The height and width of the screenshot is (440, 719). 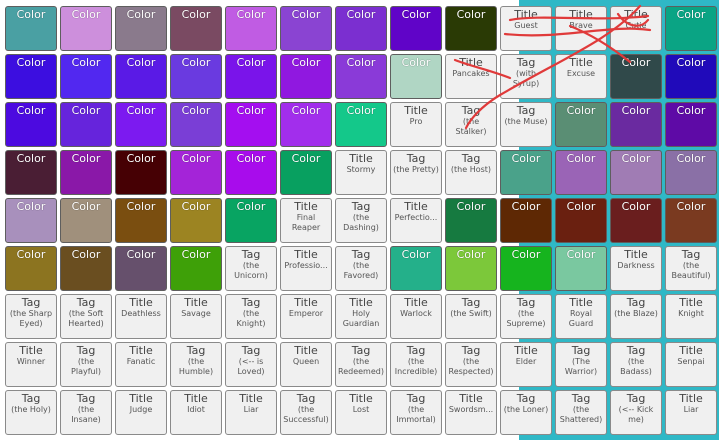 I want to click on tag-tile: Tag (the Stalker), so click(x=471, y=124).